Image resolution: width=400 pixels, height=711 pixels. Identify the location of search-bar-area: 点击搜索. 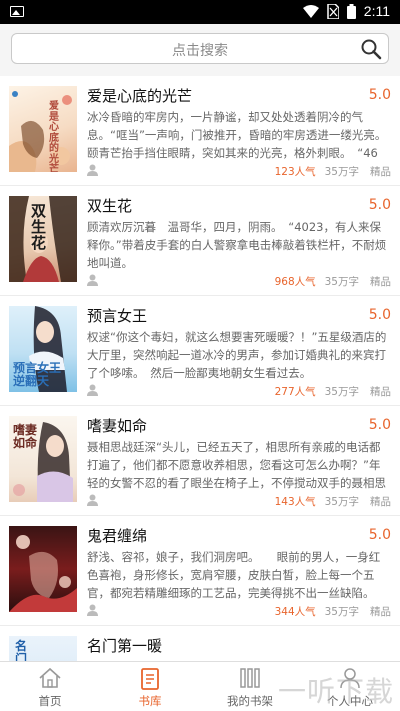
(200, 50).